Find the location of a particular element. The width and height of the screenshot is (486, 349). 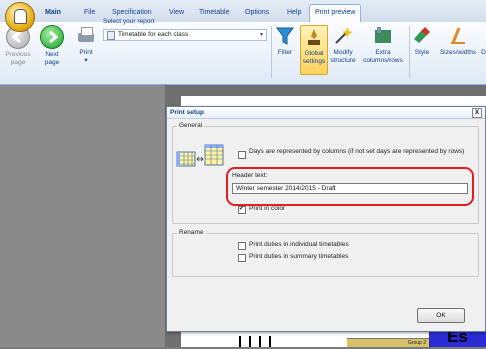

filter-icon is located at coordinates (285, 36).